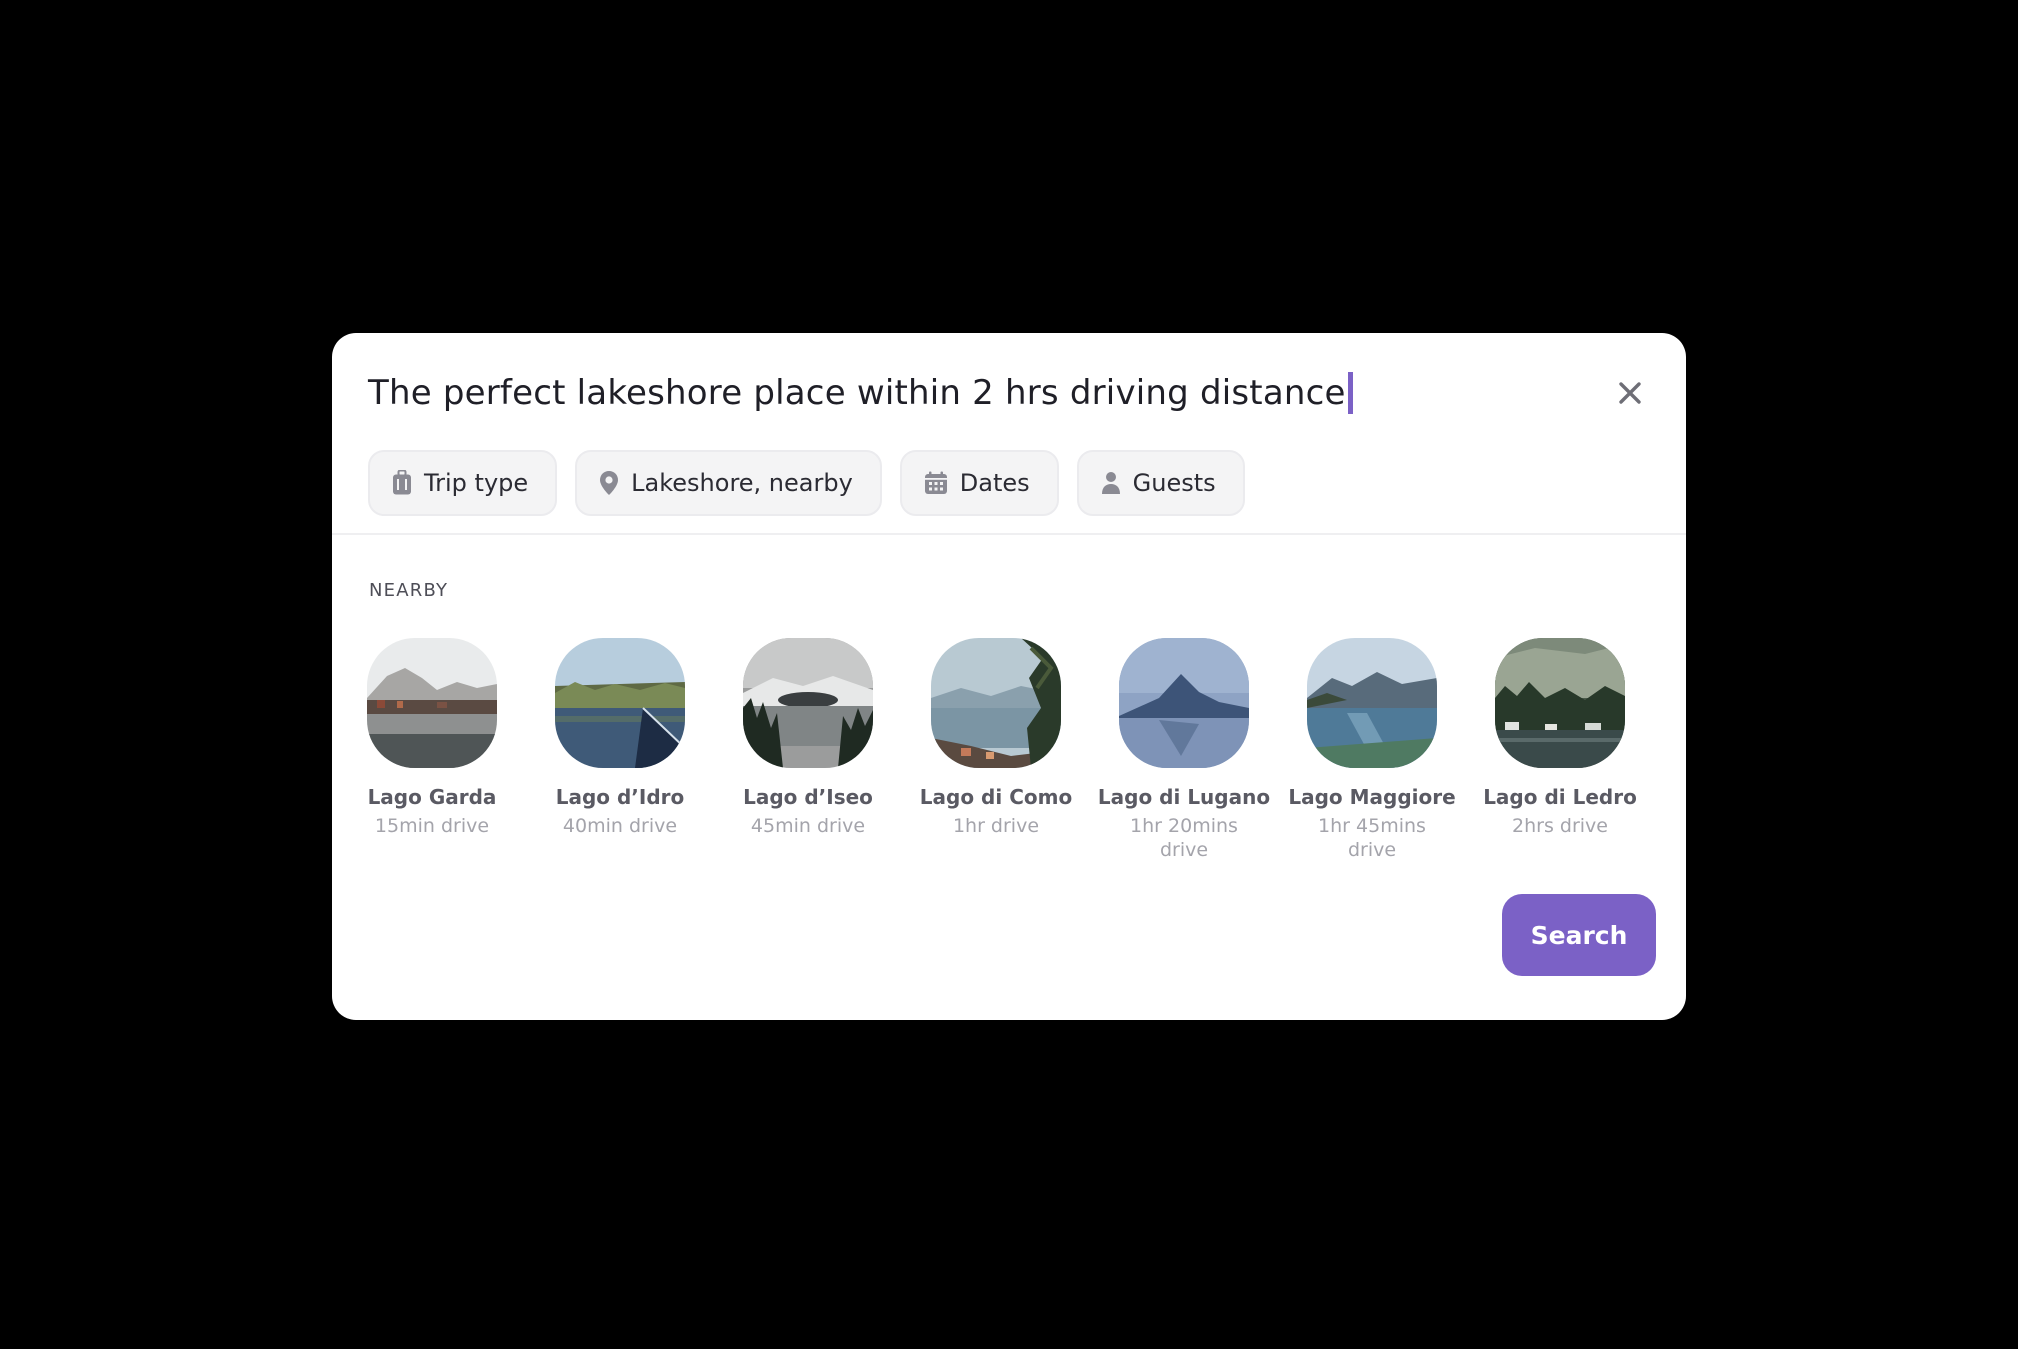  What do you see at coordinates (1009, 534) in the screenshot?
I see `divider` at bounding box center [1009, 534].